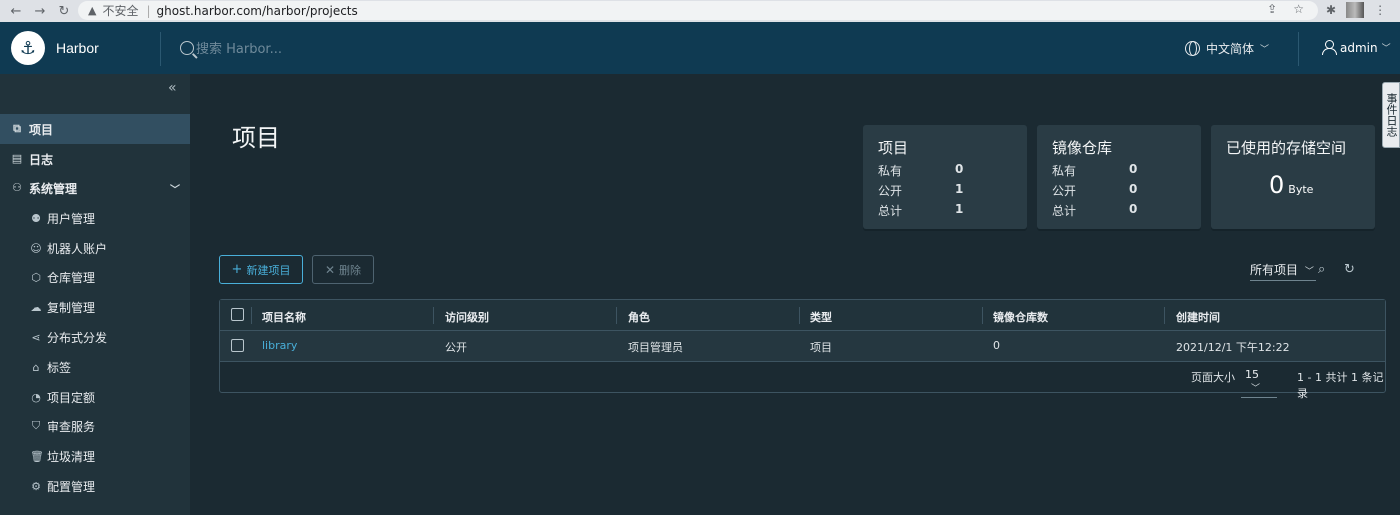  I want to click on sidebar-item-administration: ⚇ 系统管理 ﹀, so click(95, 188).